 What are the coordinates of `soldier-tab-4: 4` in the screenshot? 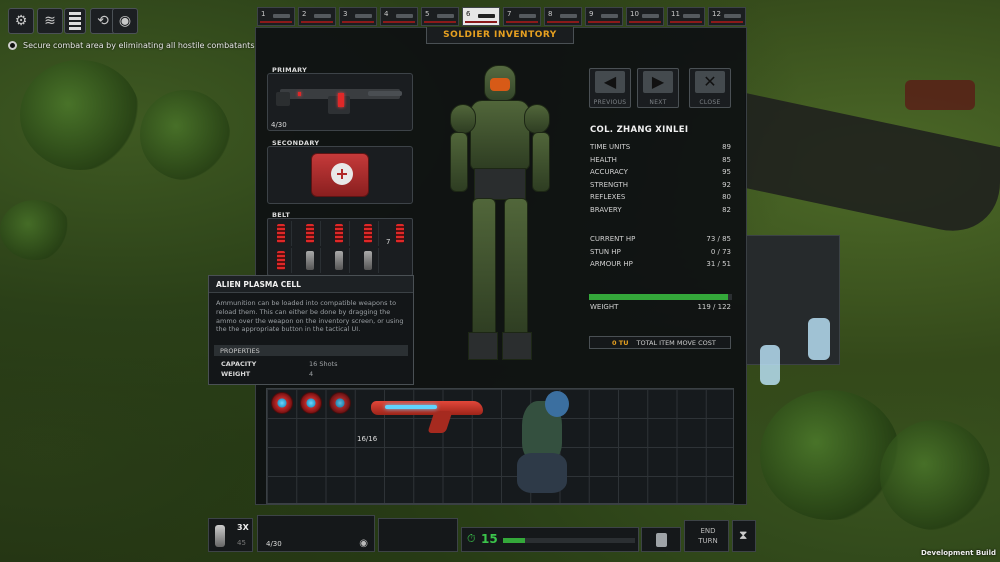 It's located at (399, 16).